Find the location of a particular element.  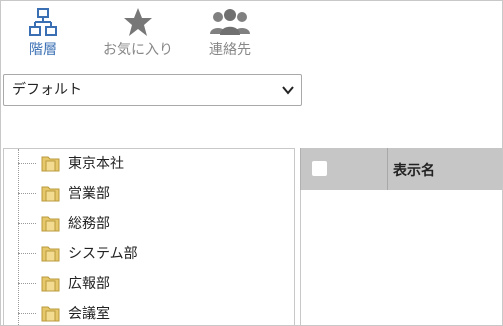

tree-item-label: 広報部 is located at coordinates (89, 284).